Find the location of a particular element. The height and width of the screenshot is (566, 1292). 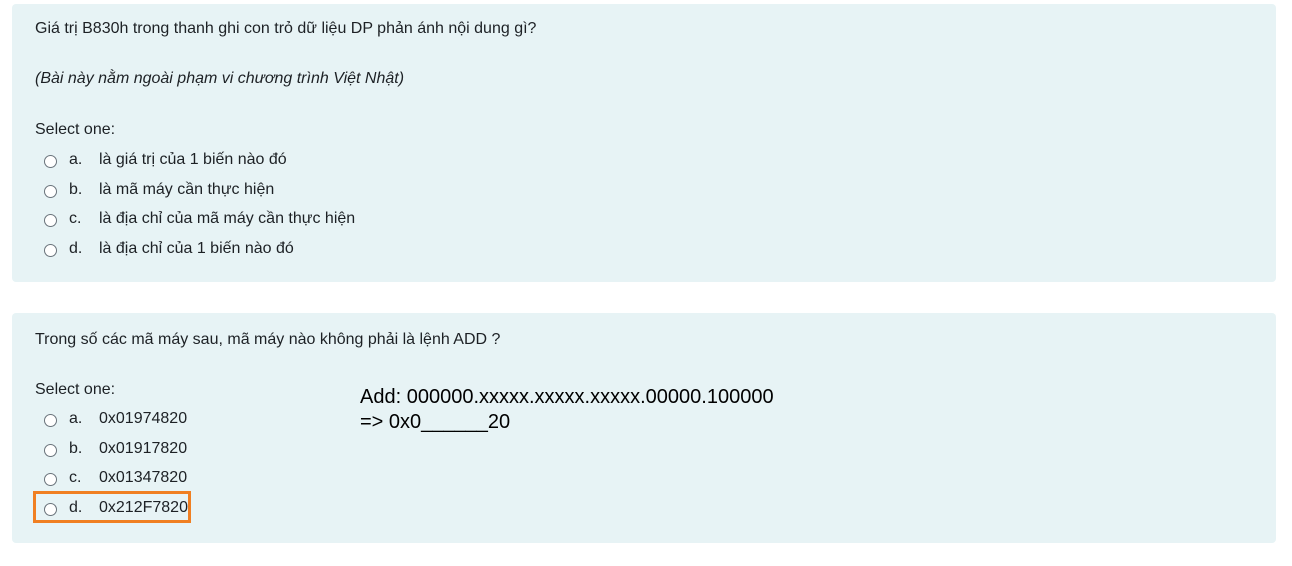

answer-text: là mã máy cần thực hiện is located at coordinates (186, 190).